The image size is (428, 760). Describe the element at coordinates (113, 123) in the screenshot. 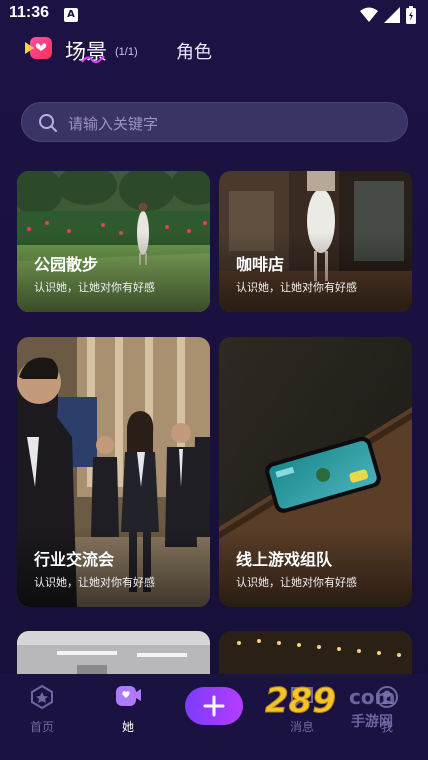

I see `search-input: 请输入关键字` at that location.